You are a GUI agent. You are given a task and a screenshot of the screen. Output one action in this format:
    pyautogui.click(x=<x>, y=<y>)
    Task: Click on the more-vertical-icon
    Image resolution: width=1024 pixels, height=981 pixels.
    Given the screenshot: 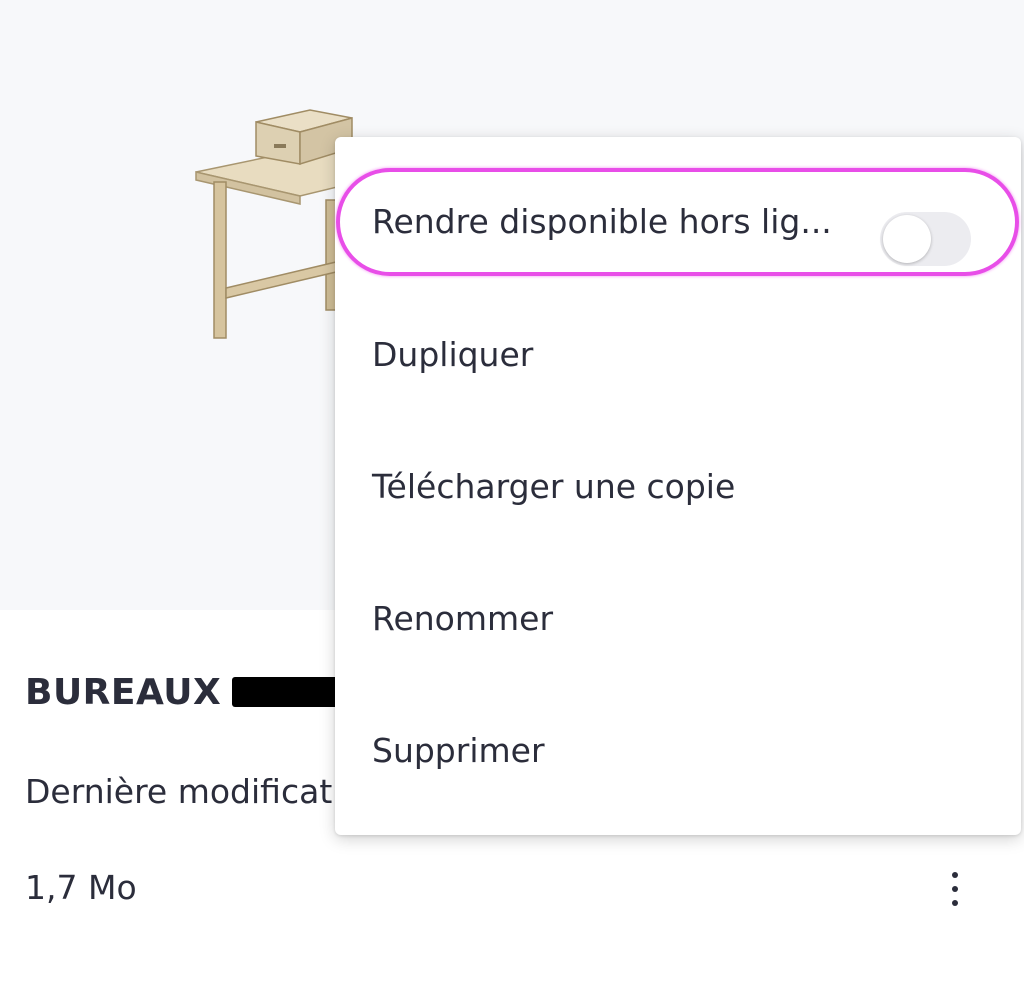 What is the action you would take?
    pyautogui.click(x=955, y=875)
    